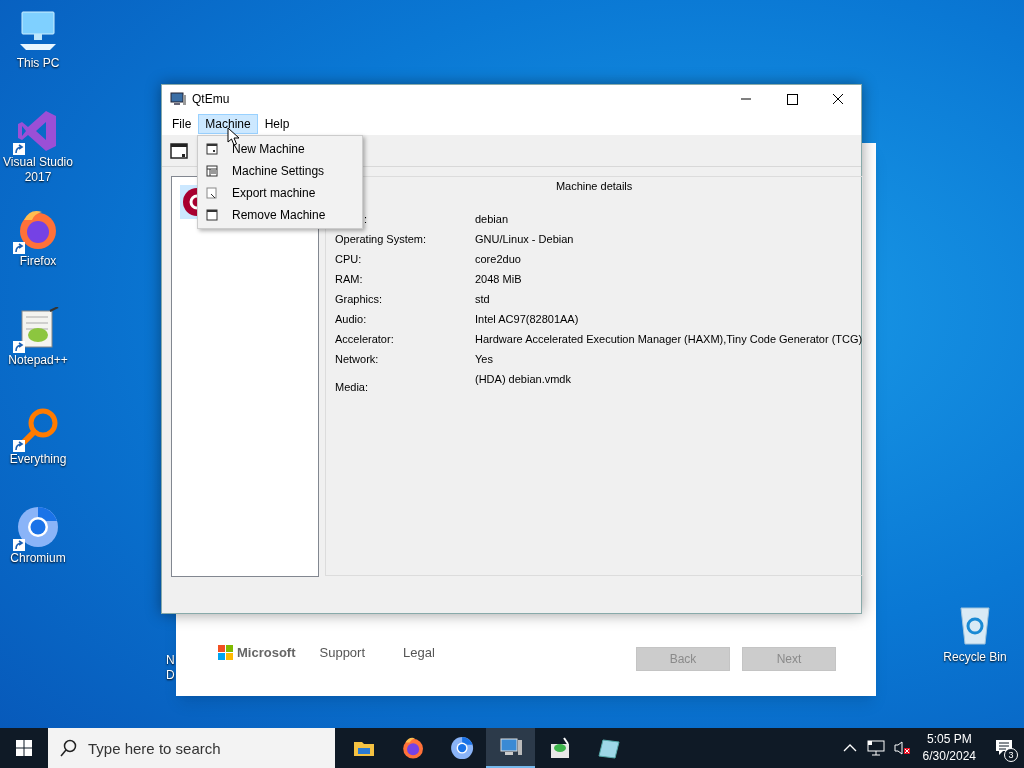  Describe the element at coordinates (849, 748) in the screenshot. I see `chevron-up-icon` at that location.